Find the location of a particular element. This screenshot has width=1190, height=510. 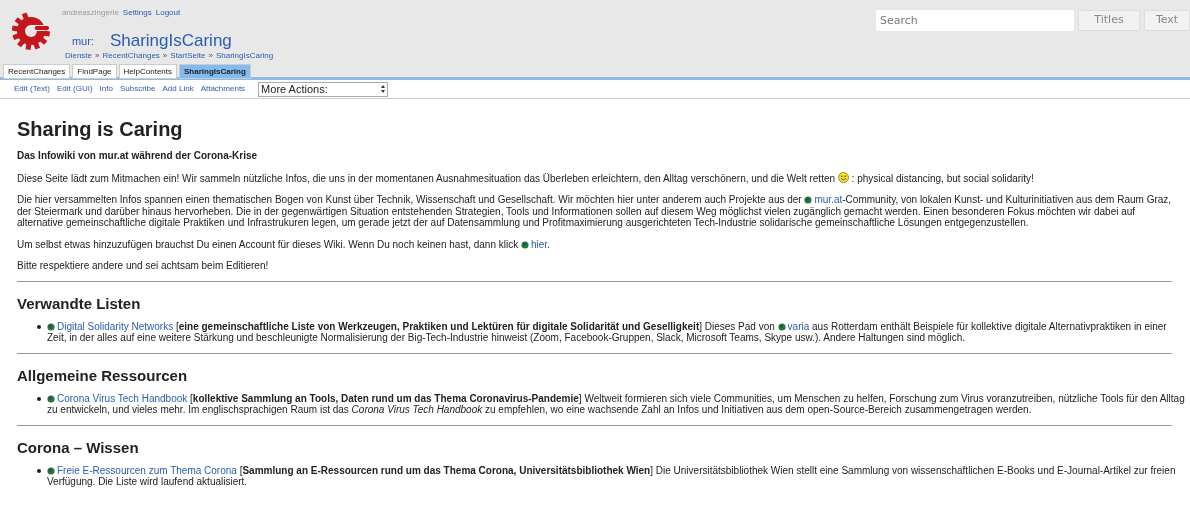

section-heading: Corona – Wissen is located at coordinates (78, 447).